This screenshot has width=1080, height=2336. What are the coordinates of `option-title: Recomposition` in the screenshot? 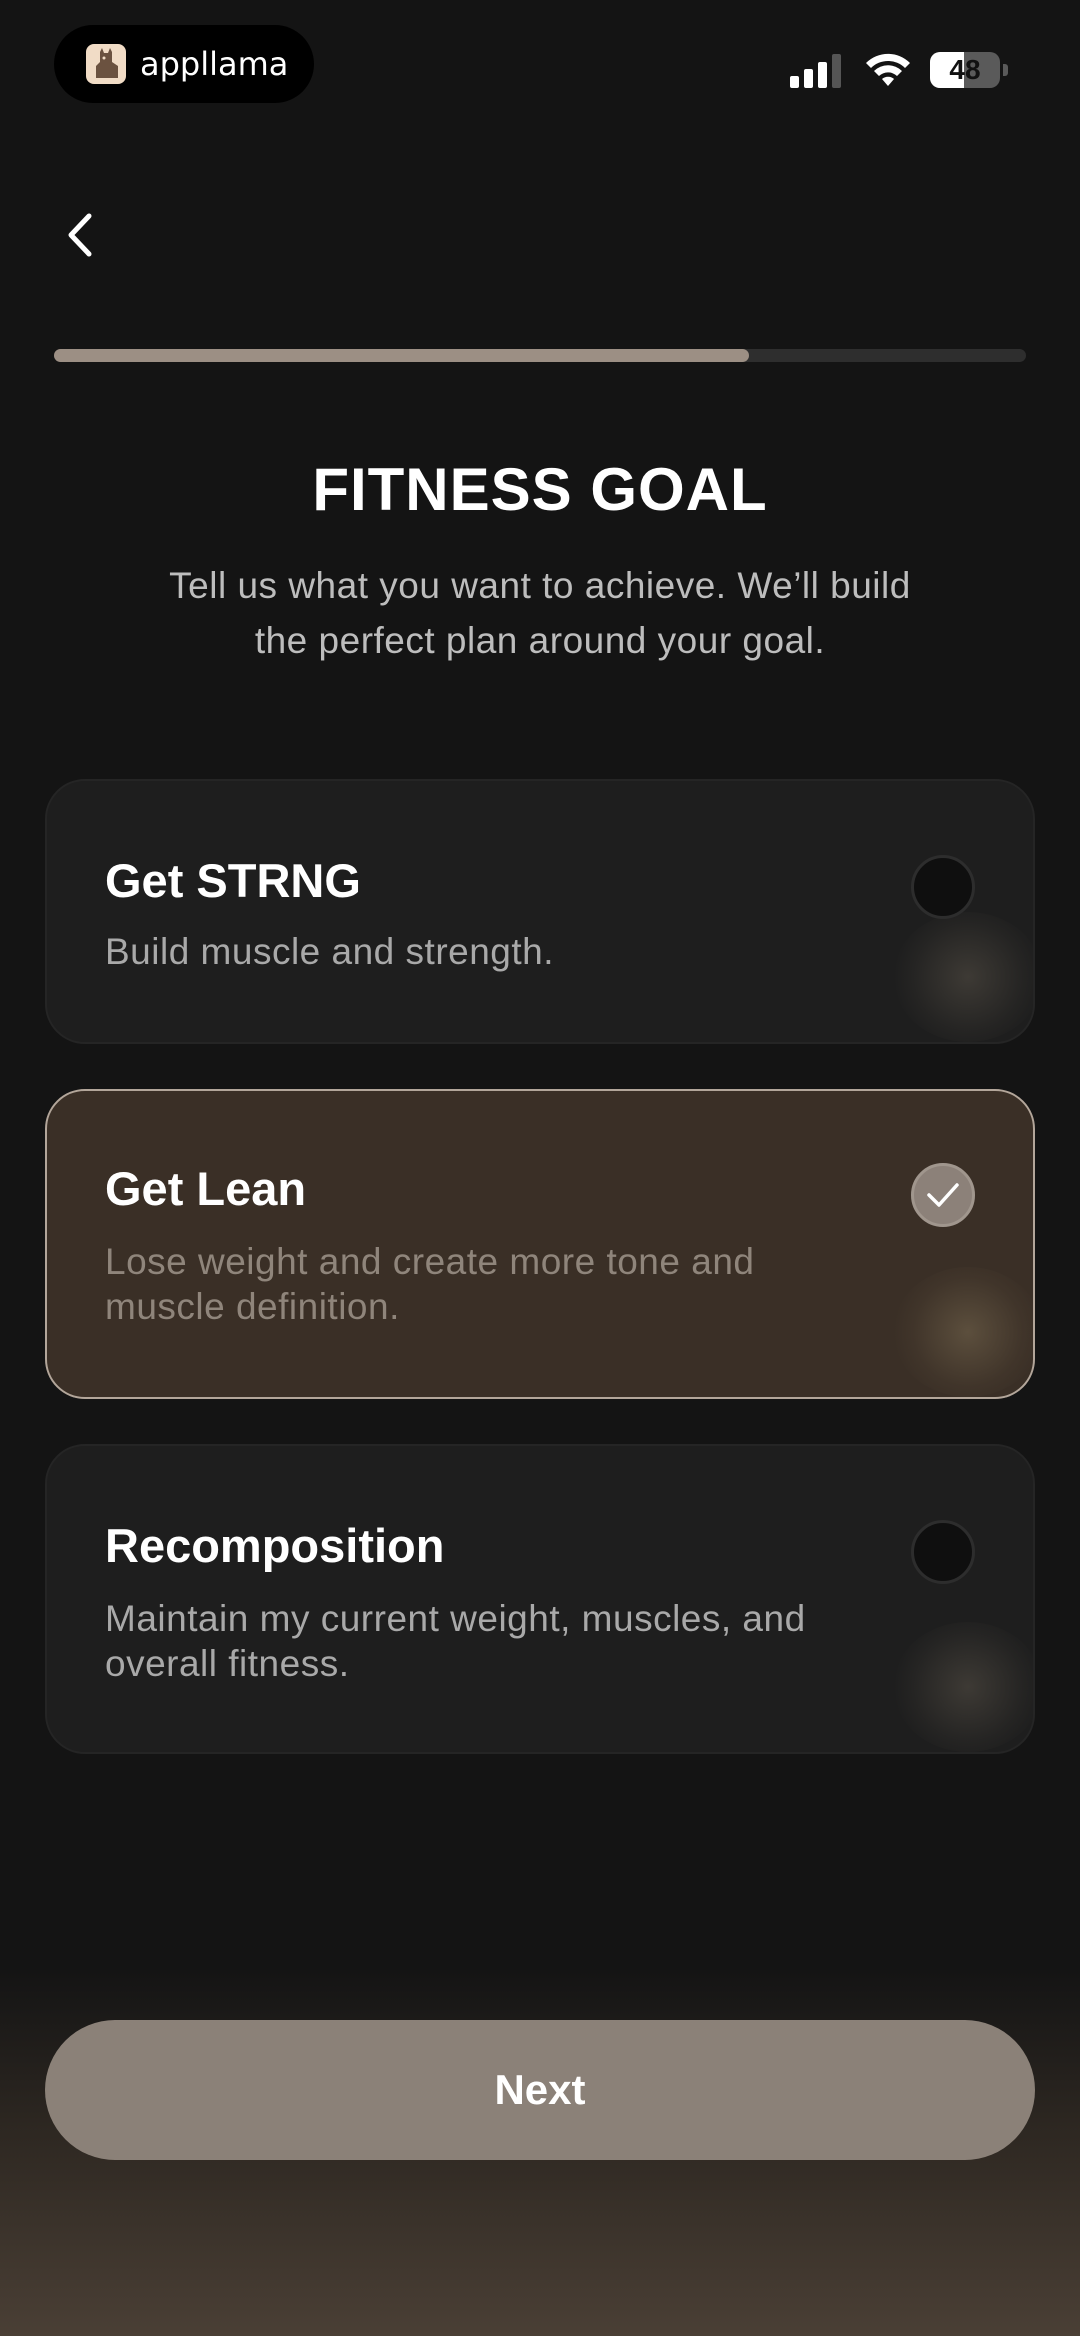 It's located at (275, 1545).